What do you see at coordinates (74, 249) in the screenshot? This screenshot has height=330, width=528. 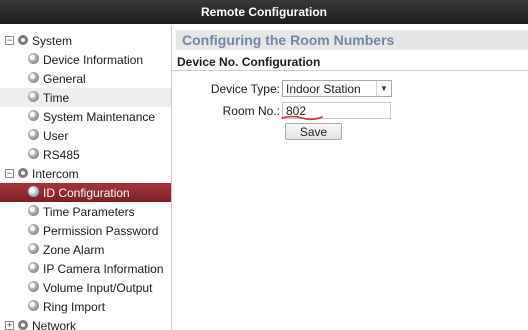 I see `sidebar-item-label: Zone Alarm` at bounding box center [74, 249].